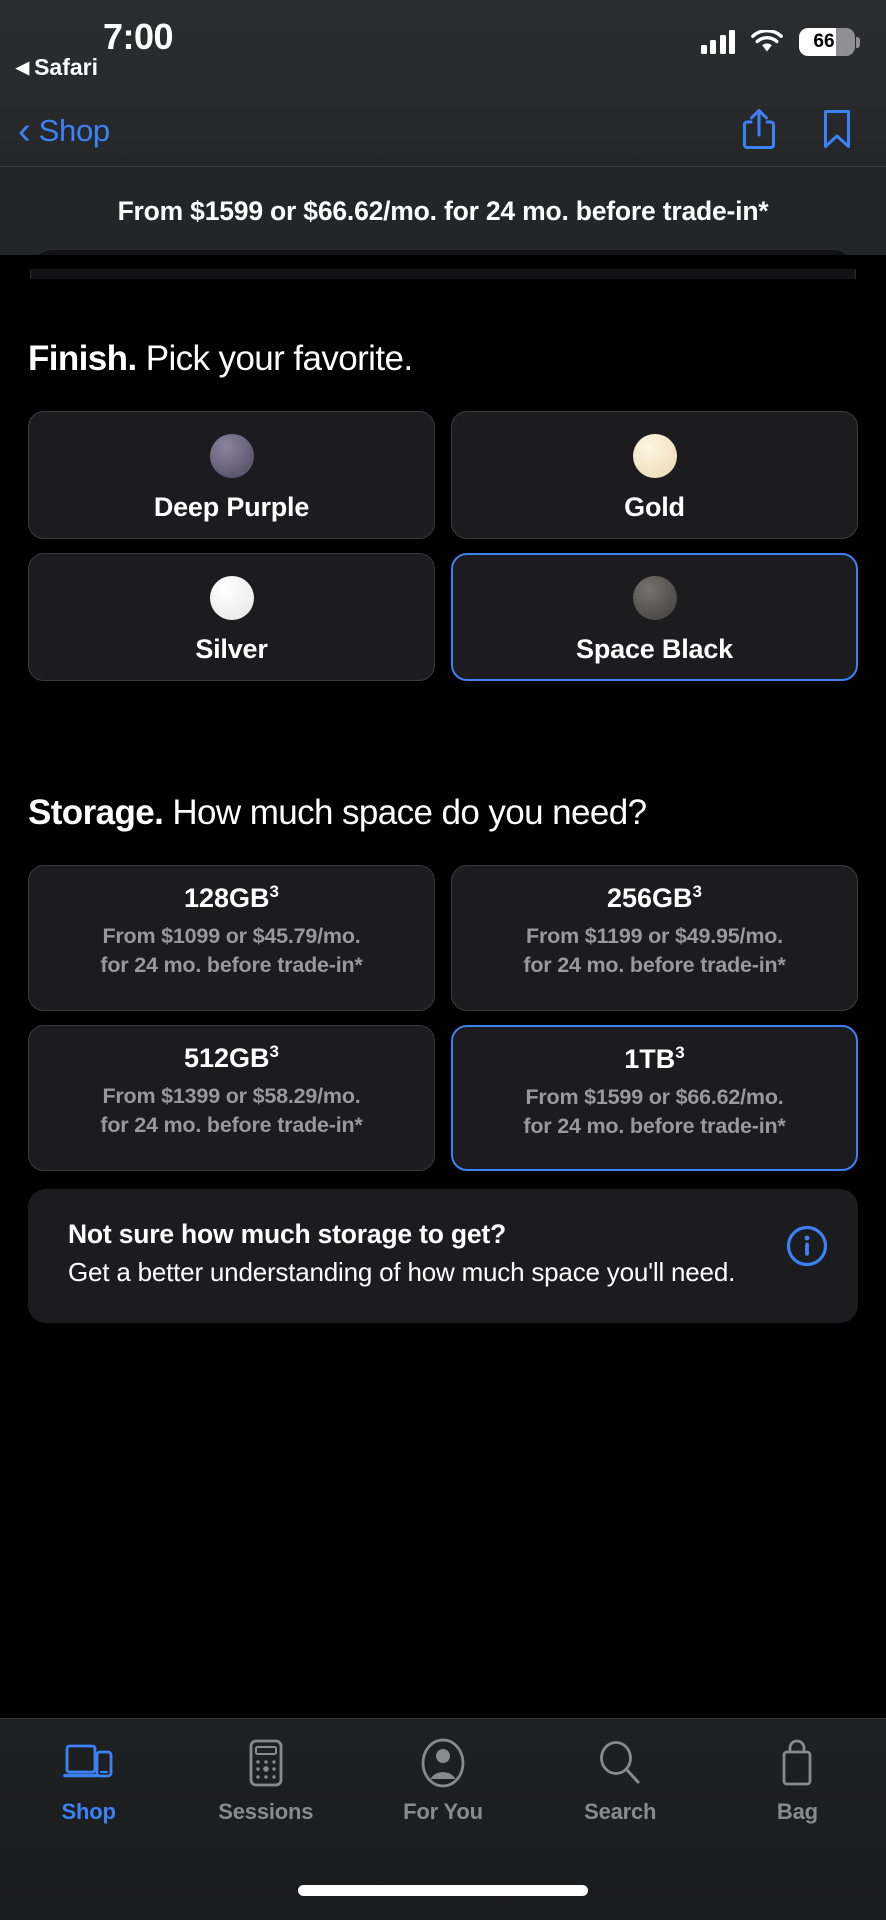 This screenshot has height=1920, width=886. Describe the element at coordinates (66, 67) in the screenshot. I see `return-app-label: Safari` at that location.